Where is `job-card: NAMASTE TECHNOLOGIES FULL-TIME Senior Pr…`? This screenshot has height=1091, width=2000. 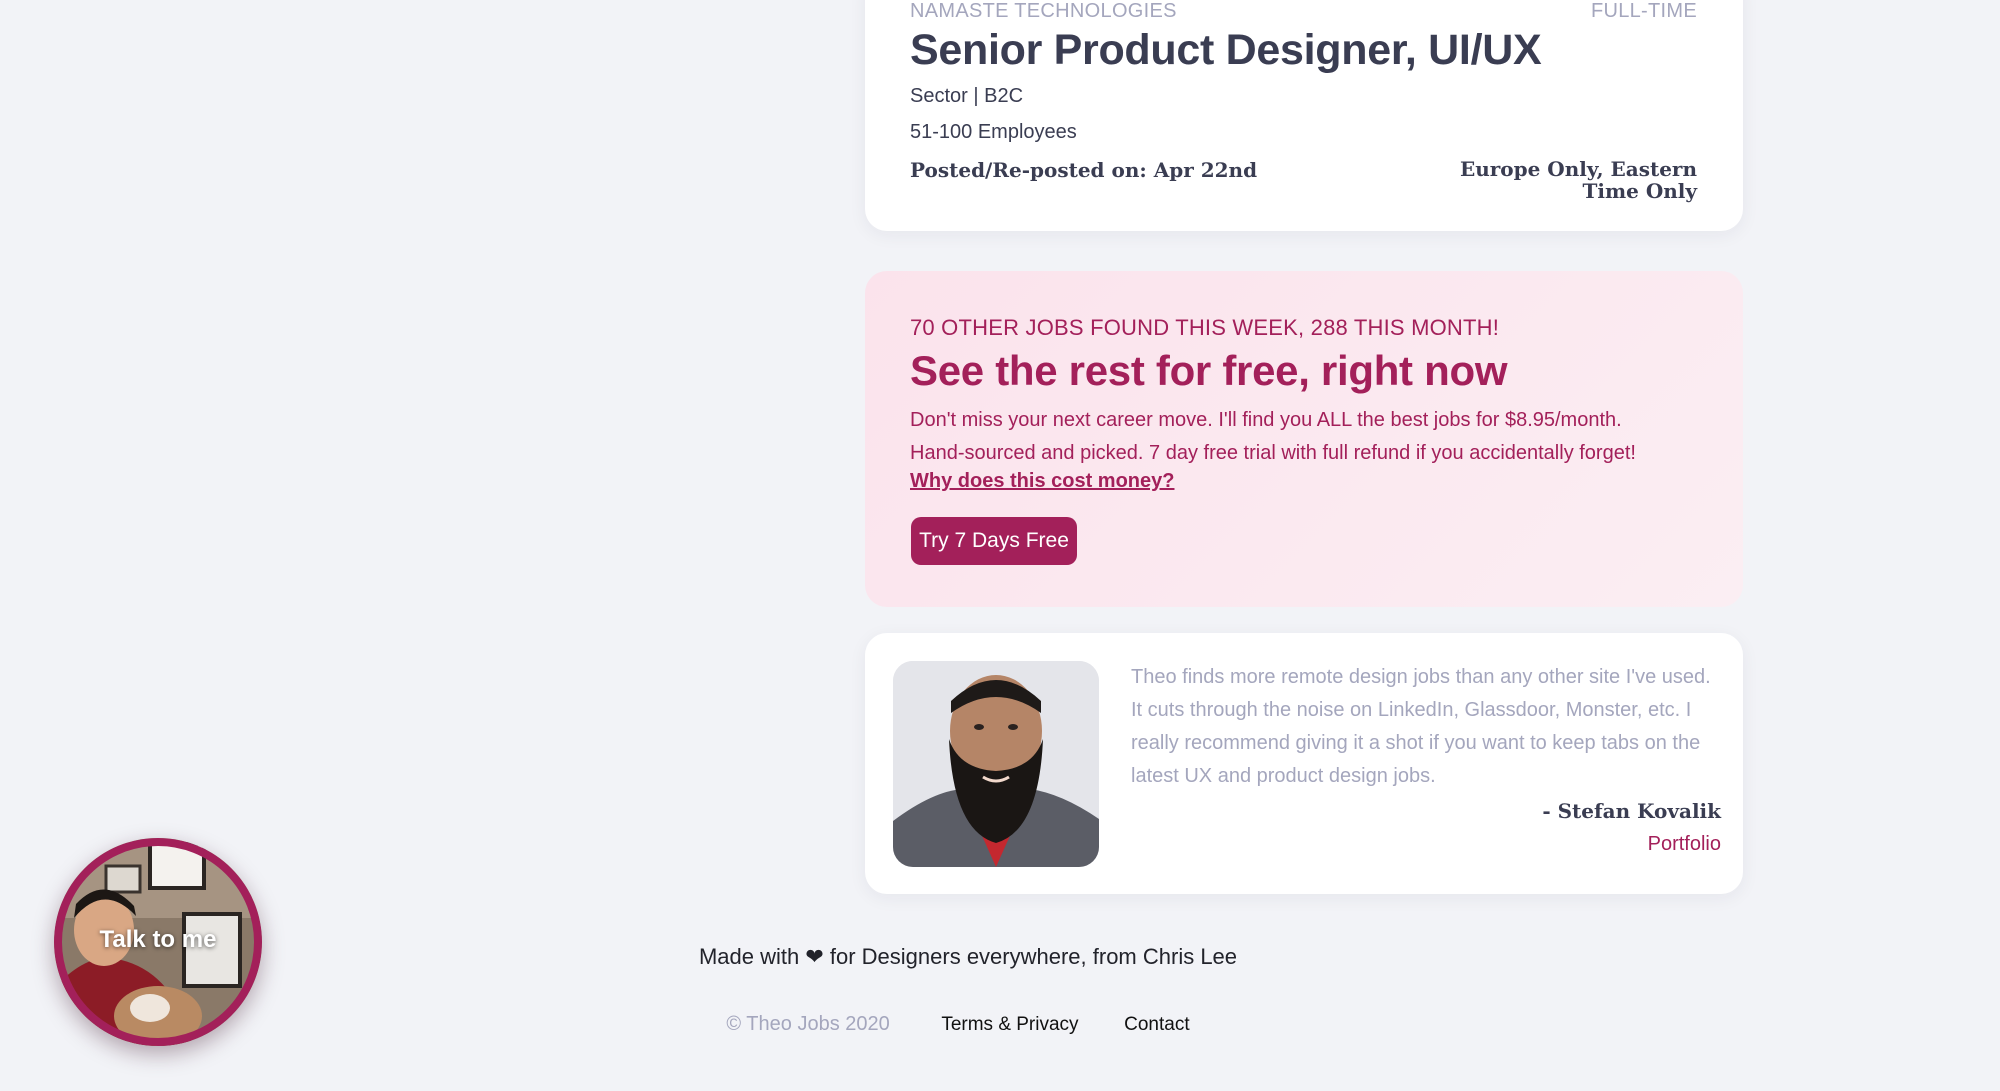
job-card: NAMASTE TECHNOLOGIES FULL-TIME Senior Pr… is located at coordinates (1304, 115).